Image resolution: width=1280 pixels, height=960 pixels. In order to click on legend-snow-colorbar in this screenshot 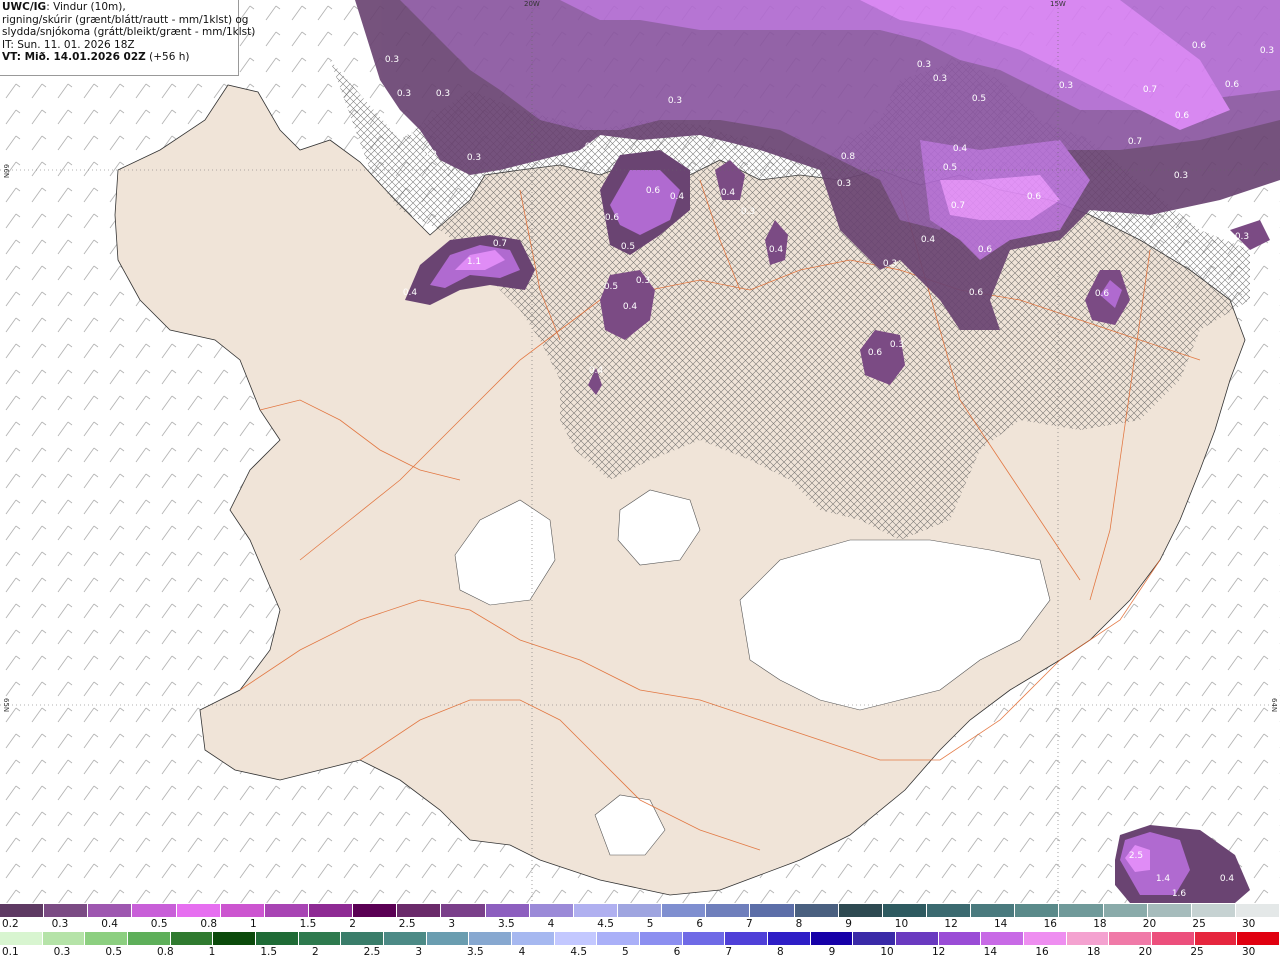, I will do `click(640, 910)`.